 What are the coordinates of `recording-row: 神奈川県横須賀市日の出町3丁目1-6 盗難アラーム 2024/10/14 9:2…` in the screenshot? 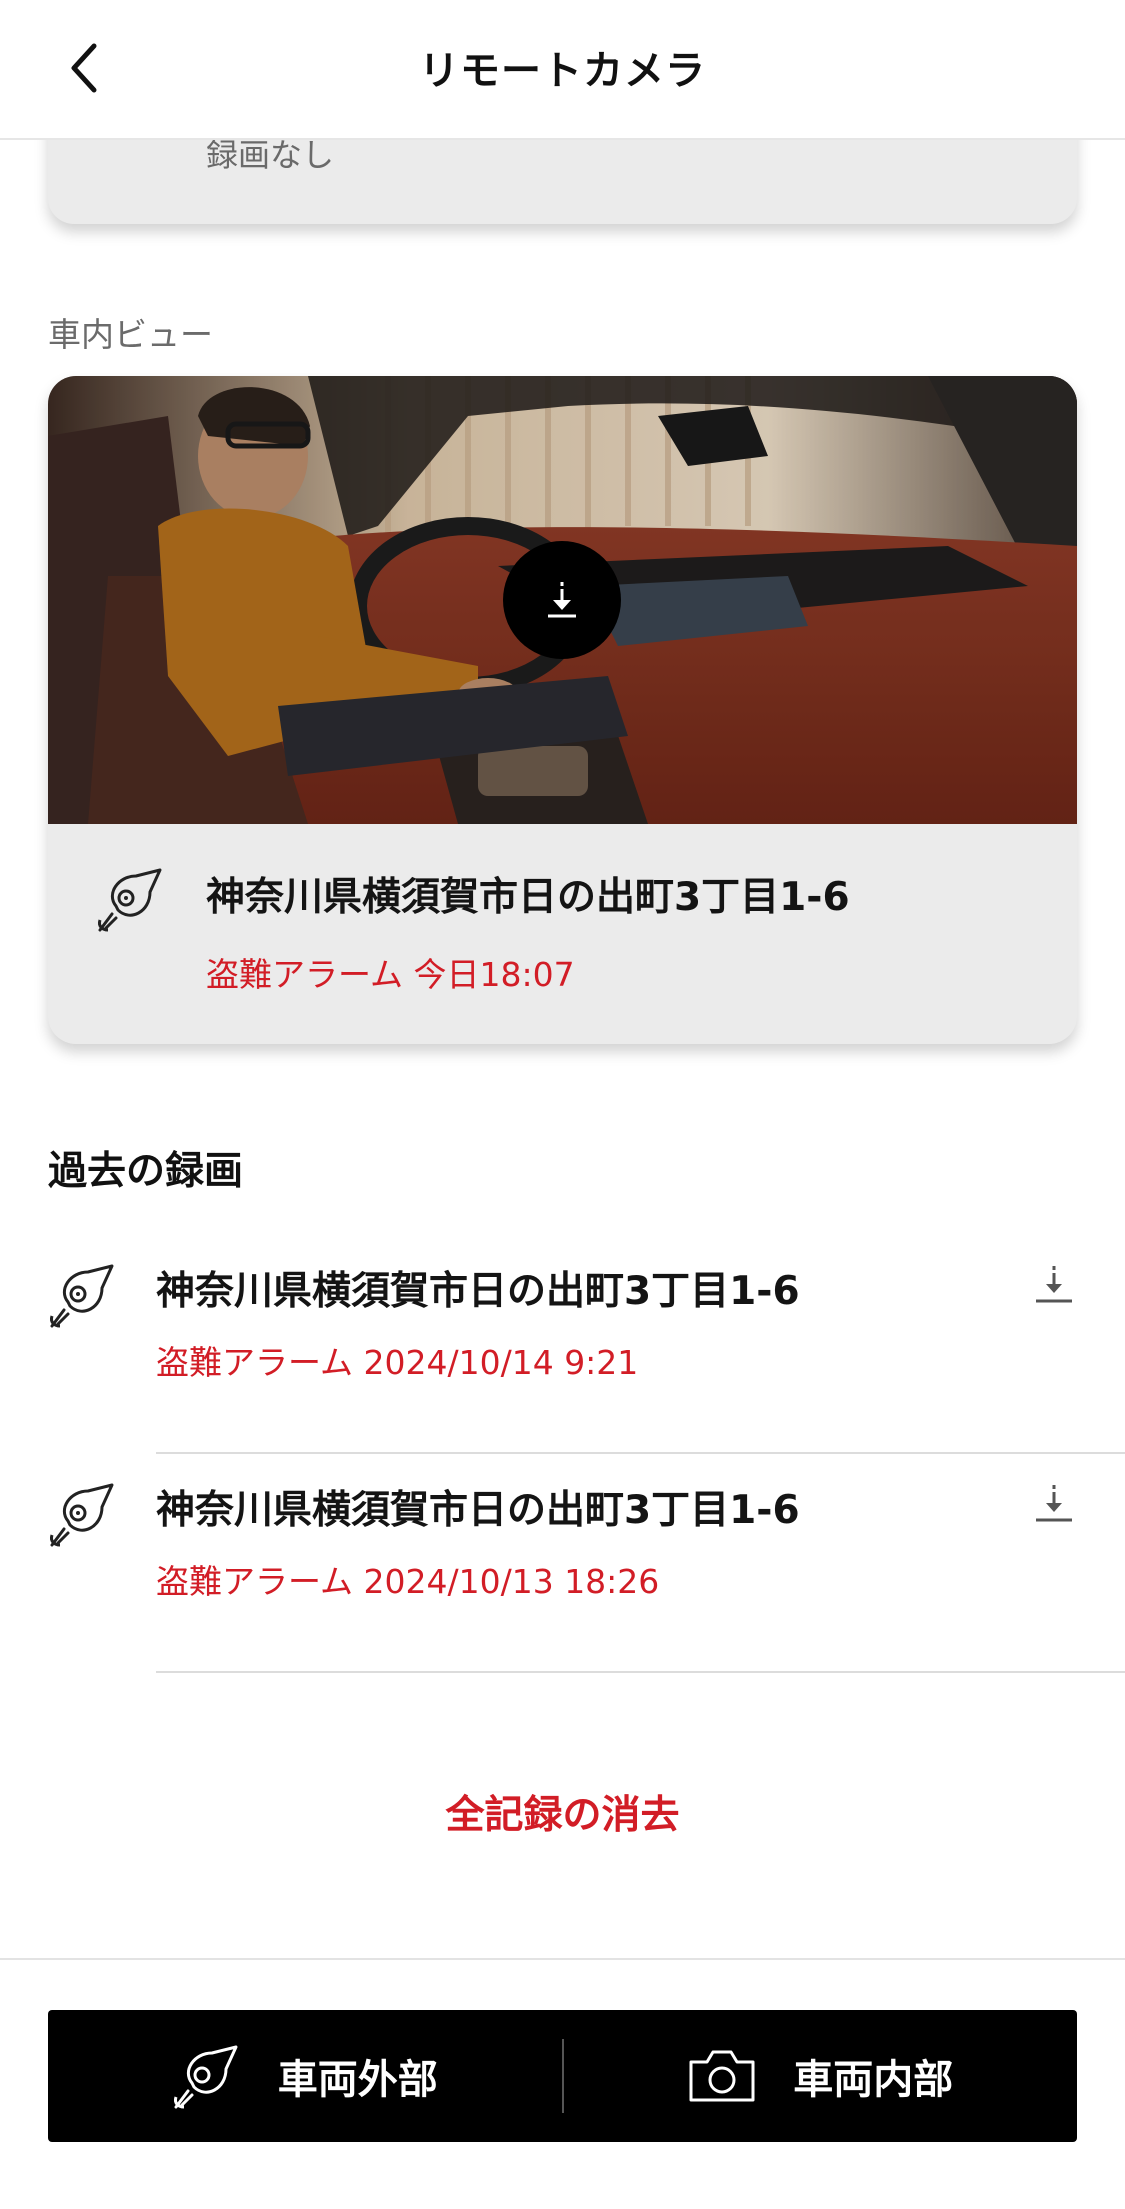 It's located at (562, 1345).